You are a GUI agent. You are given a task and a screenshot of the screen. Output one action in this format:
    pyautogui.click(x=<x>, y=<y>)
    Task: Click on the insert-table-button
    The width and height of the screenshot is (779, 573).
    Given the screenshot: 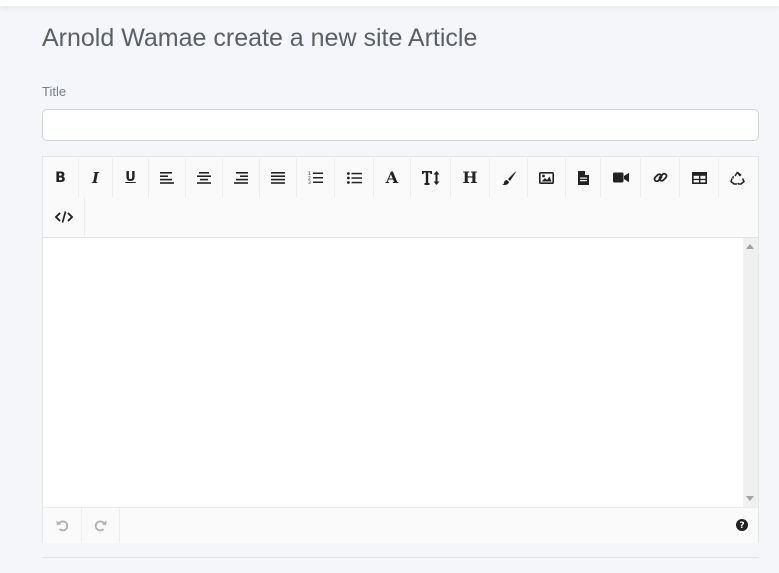 What is the action you would take?
    pyautogui.click(x=699, y=177)
    